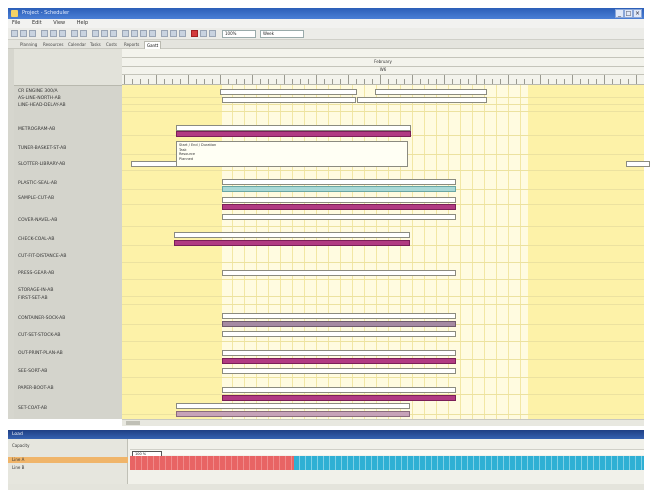 Image resolution: width=652 pixels, height=492 pixels. Describe the element at coordinates (32, 371) in the screenshot. I see `row-label: SEE-SORT-AB` at that location.